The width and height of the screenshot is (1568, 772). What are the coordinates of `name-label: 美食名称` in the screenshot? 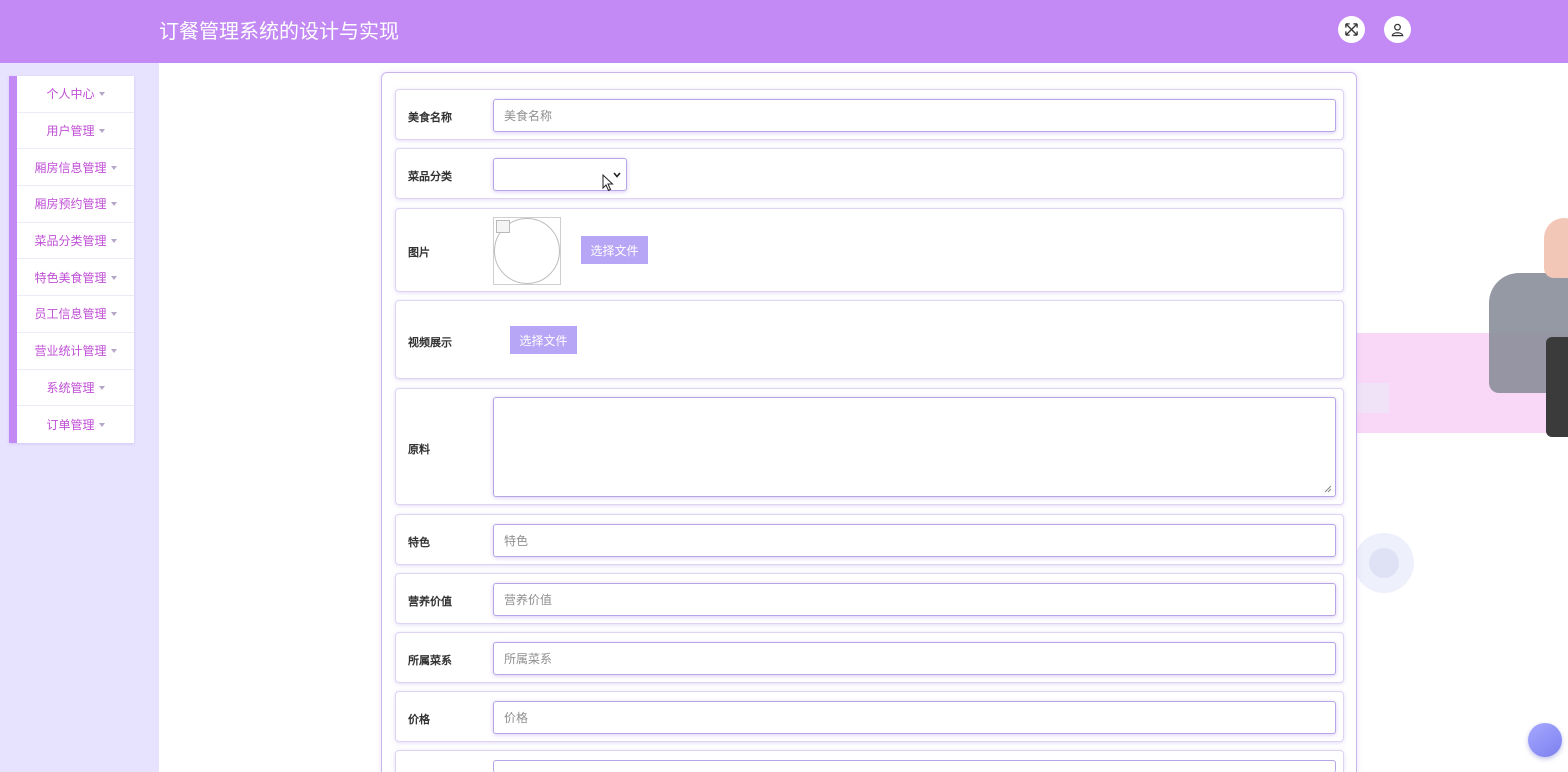 It's located at (430, 118).